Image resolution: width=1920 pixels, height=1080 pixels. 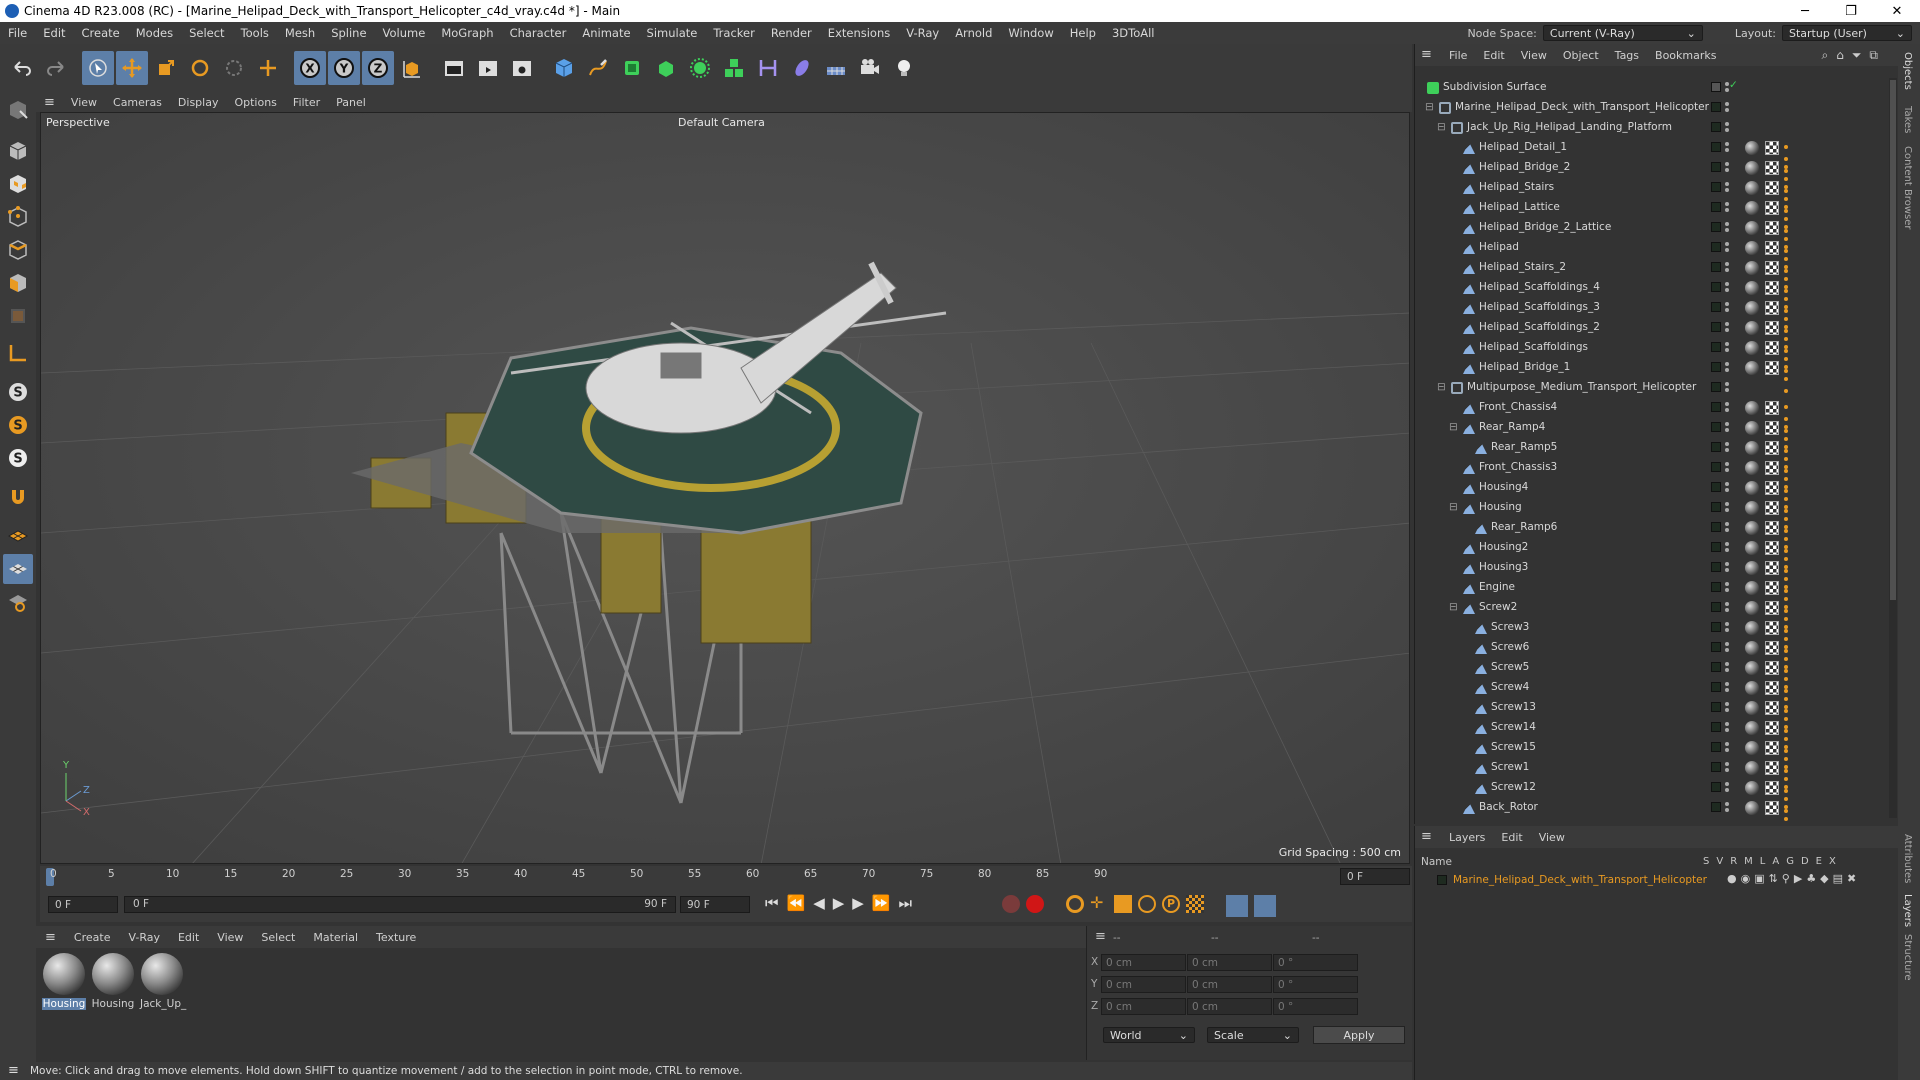 What do you see at coordinates (344, 68) in the screenshot?
I see `y-axis-lock-button: Y` at bounding box center [344, 68].